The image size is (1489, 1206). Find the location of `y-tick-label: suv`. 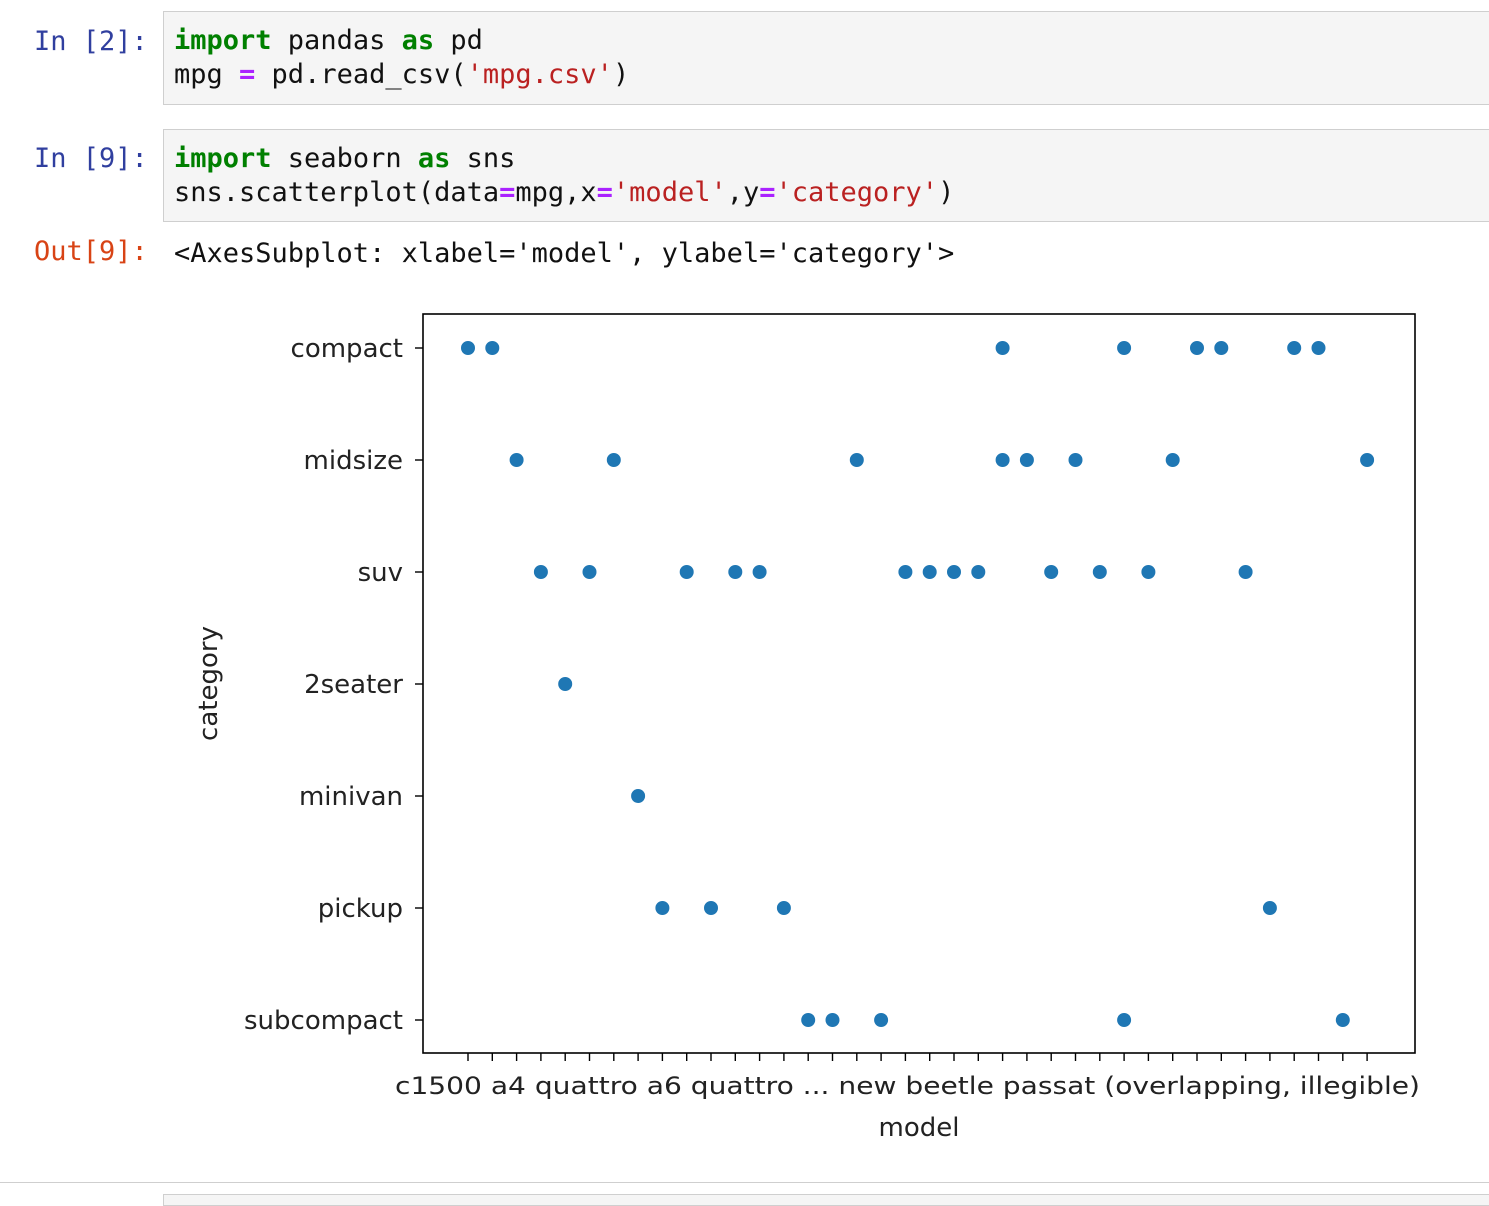

y-tick-label: suv is located at coordinates (380, 573).